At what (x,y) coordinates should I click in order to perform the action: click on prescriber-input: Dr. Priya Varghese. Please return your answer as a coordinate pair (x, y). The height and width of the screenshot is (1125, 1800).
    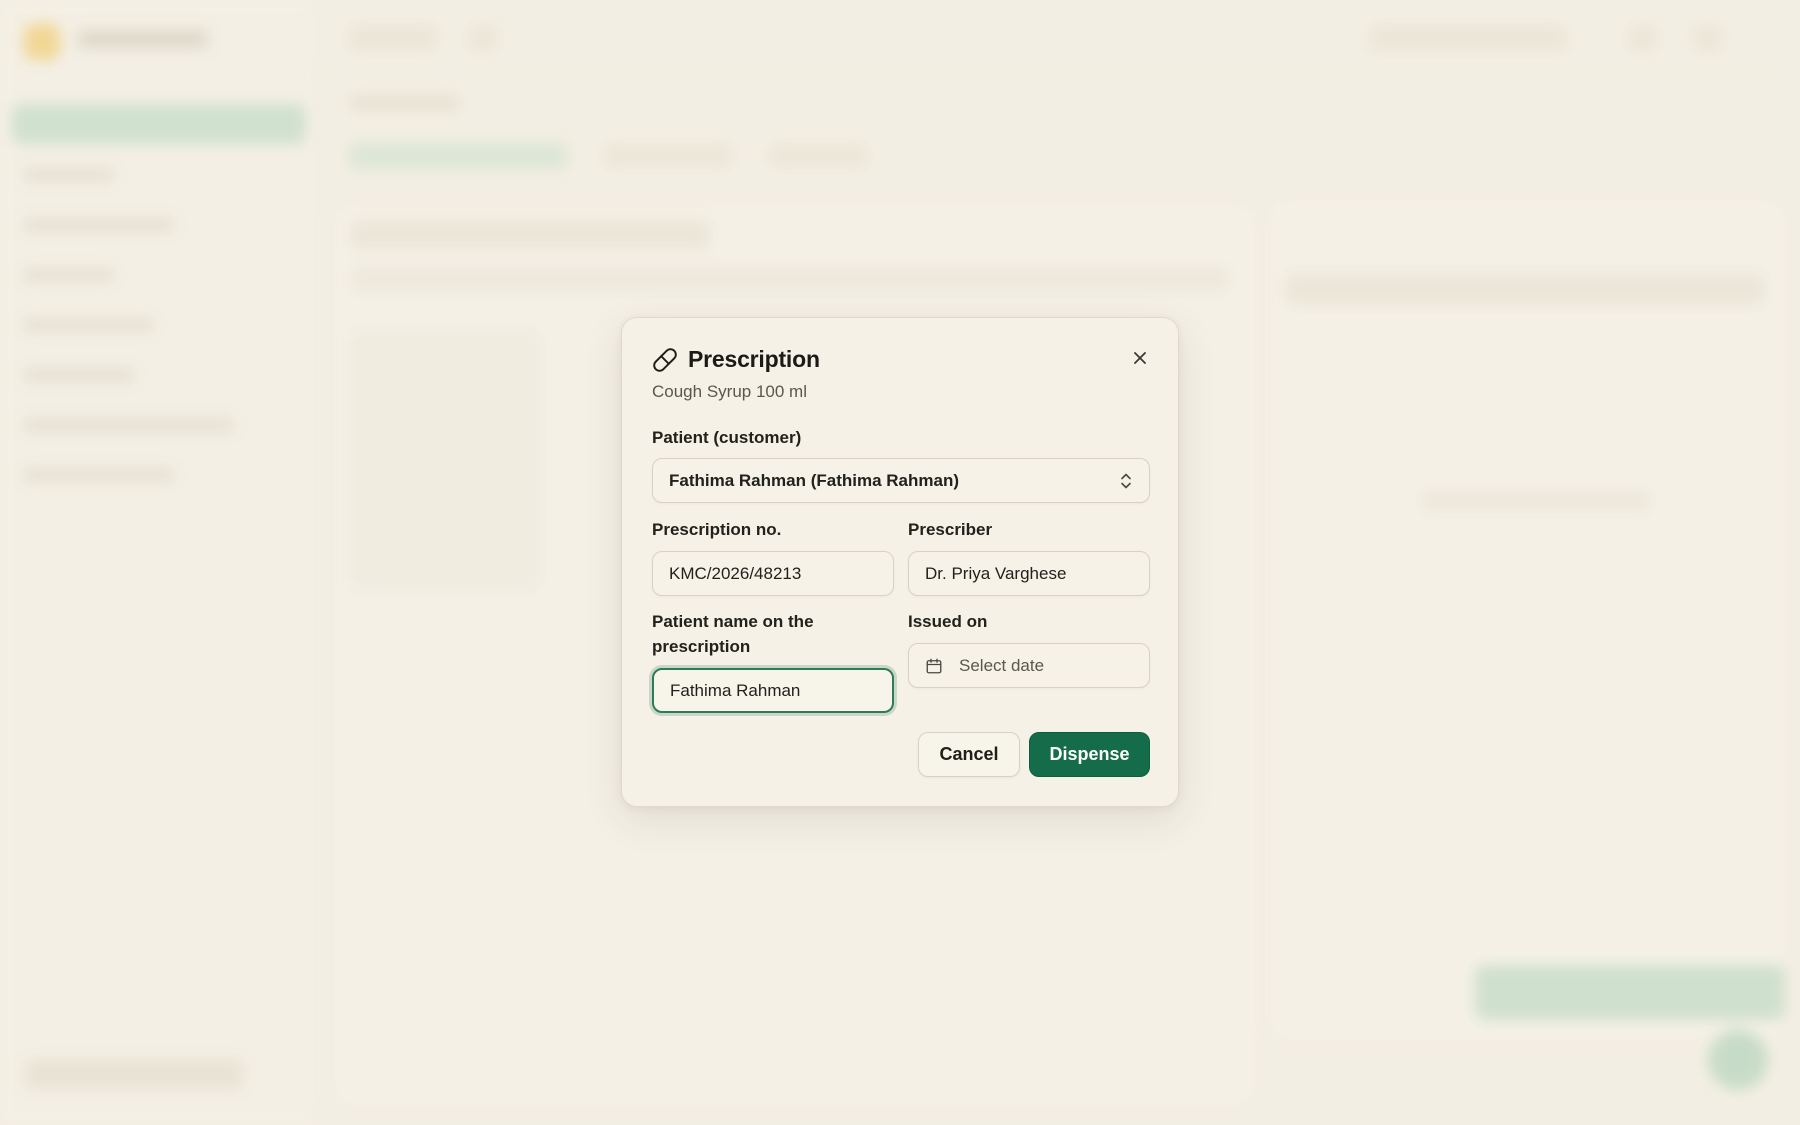
    Looking at the image, I should click on (1029, 573).